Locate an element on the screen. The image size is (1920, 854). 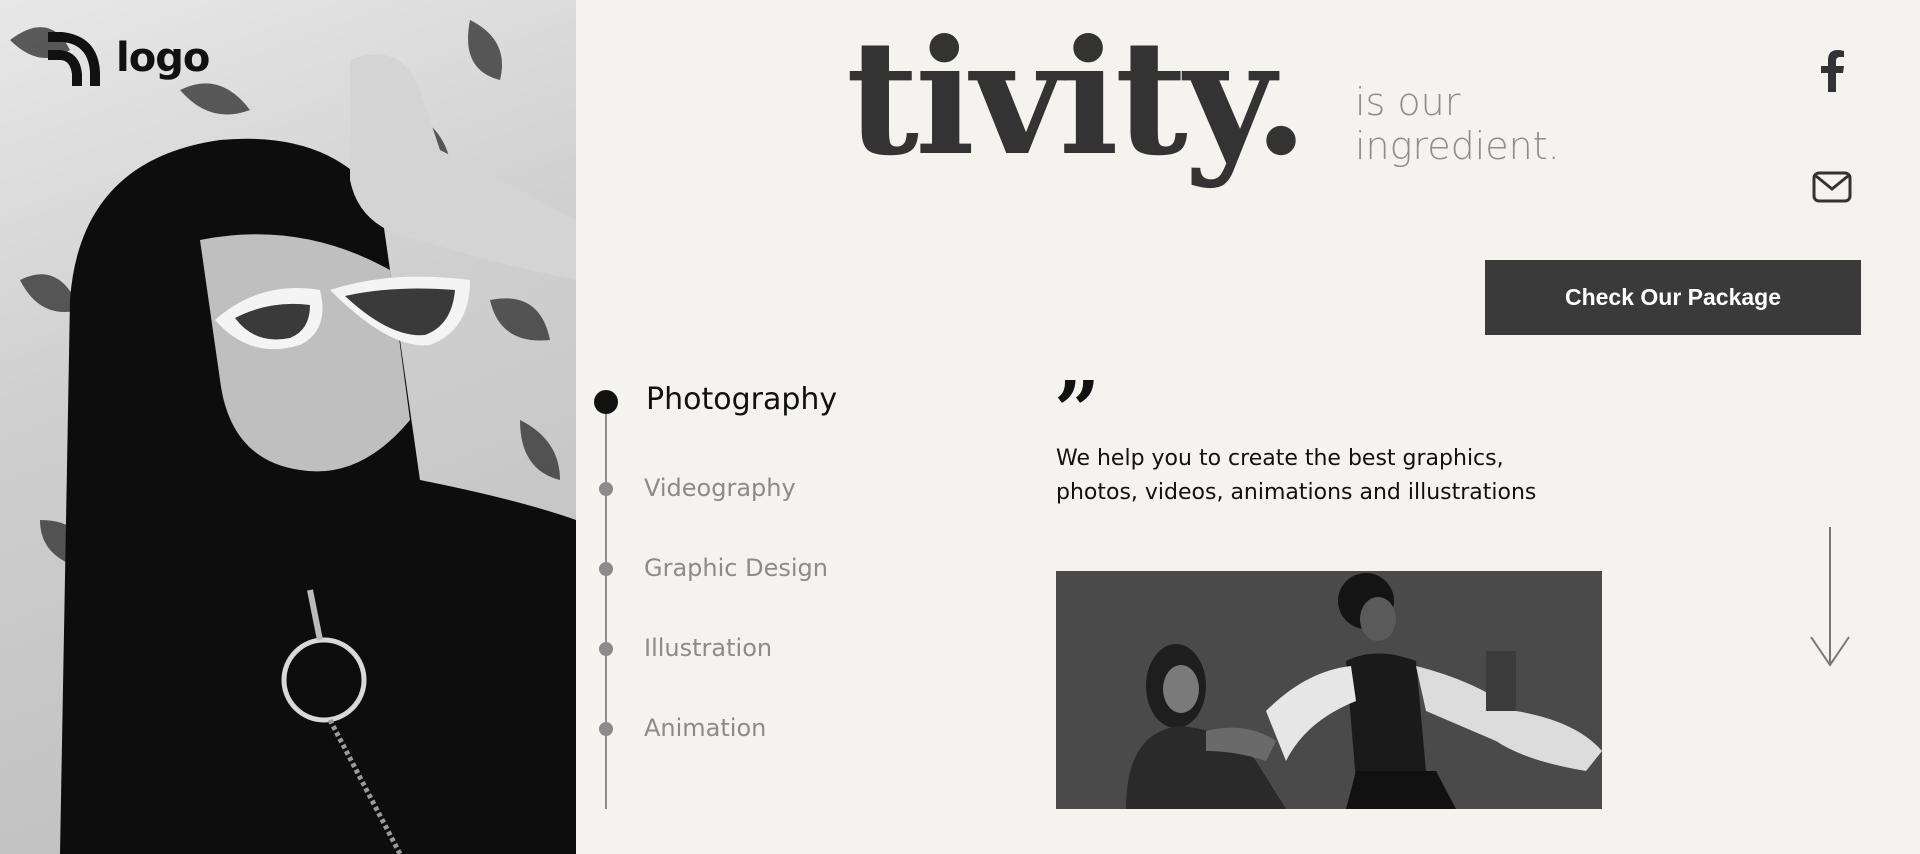
quote-mark-icon: ” is located at coordinates (1077, 410).